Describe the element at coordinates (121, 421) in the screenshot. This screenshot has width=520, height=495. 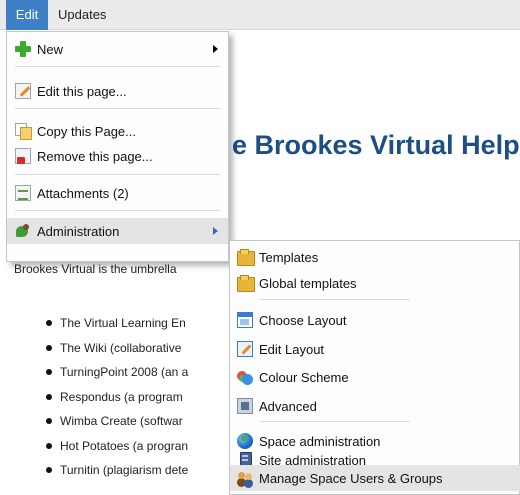
I see `list-item-text: Wimba Create (softwar` at that location.